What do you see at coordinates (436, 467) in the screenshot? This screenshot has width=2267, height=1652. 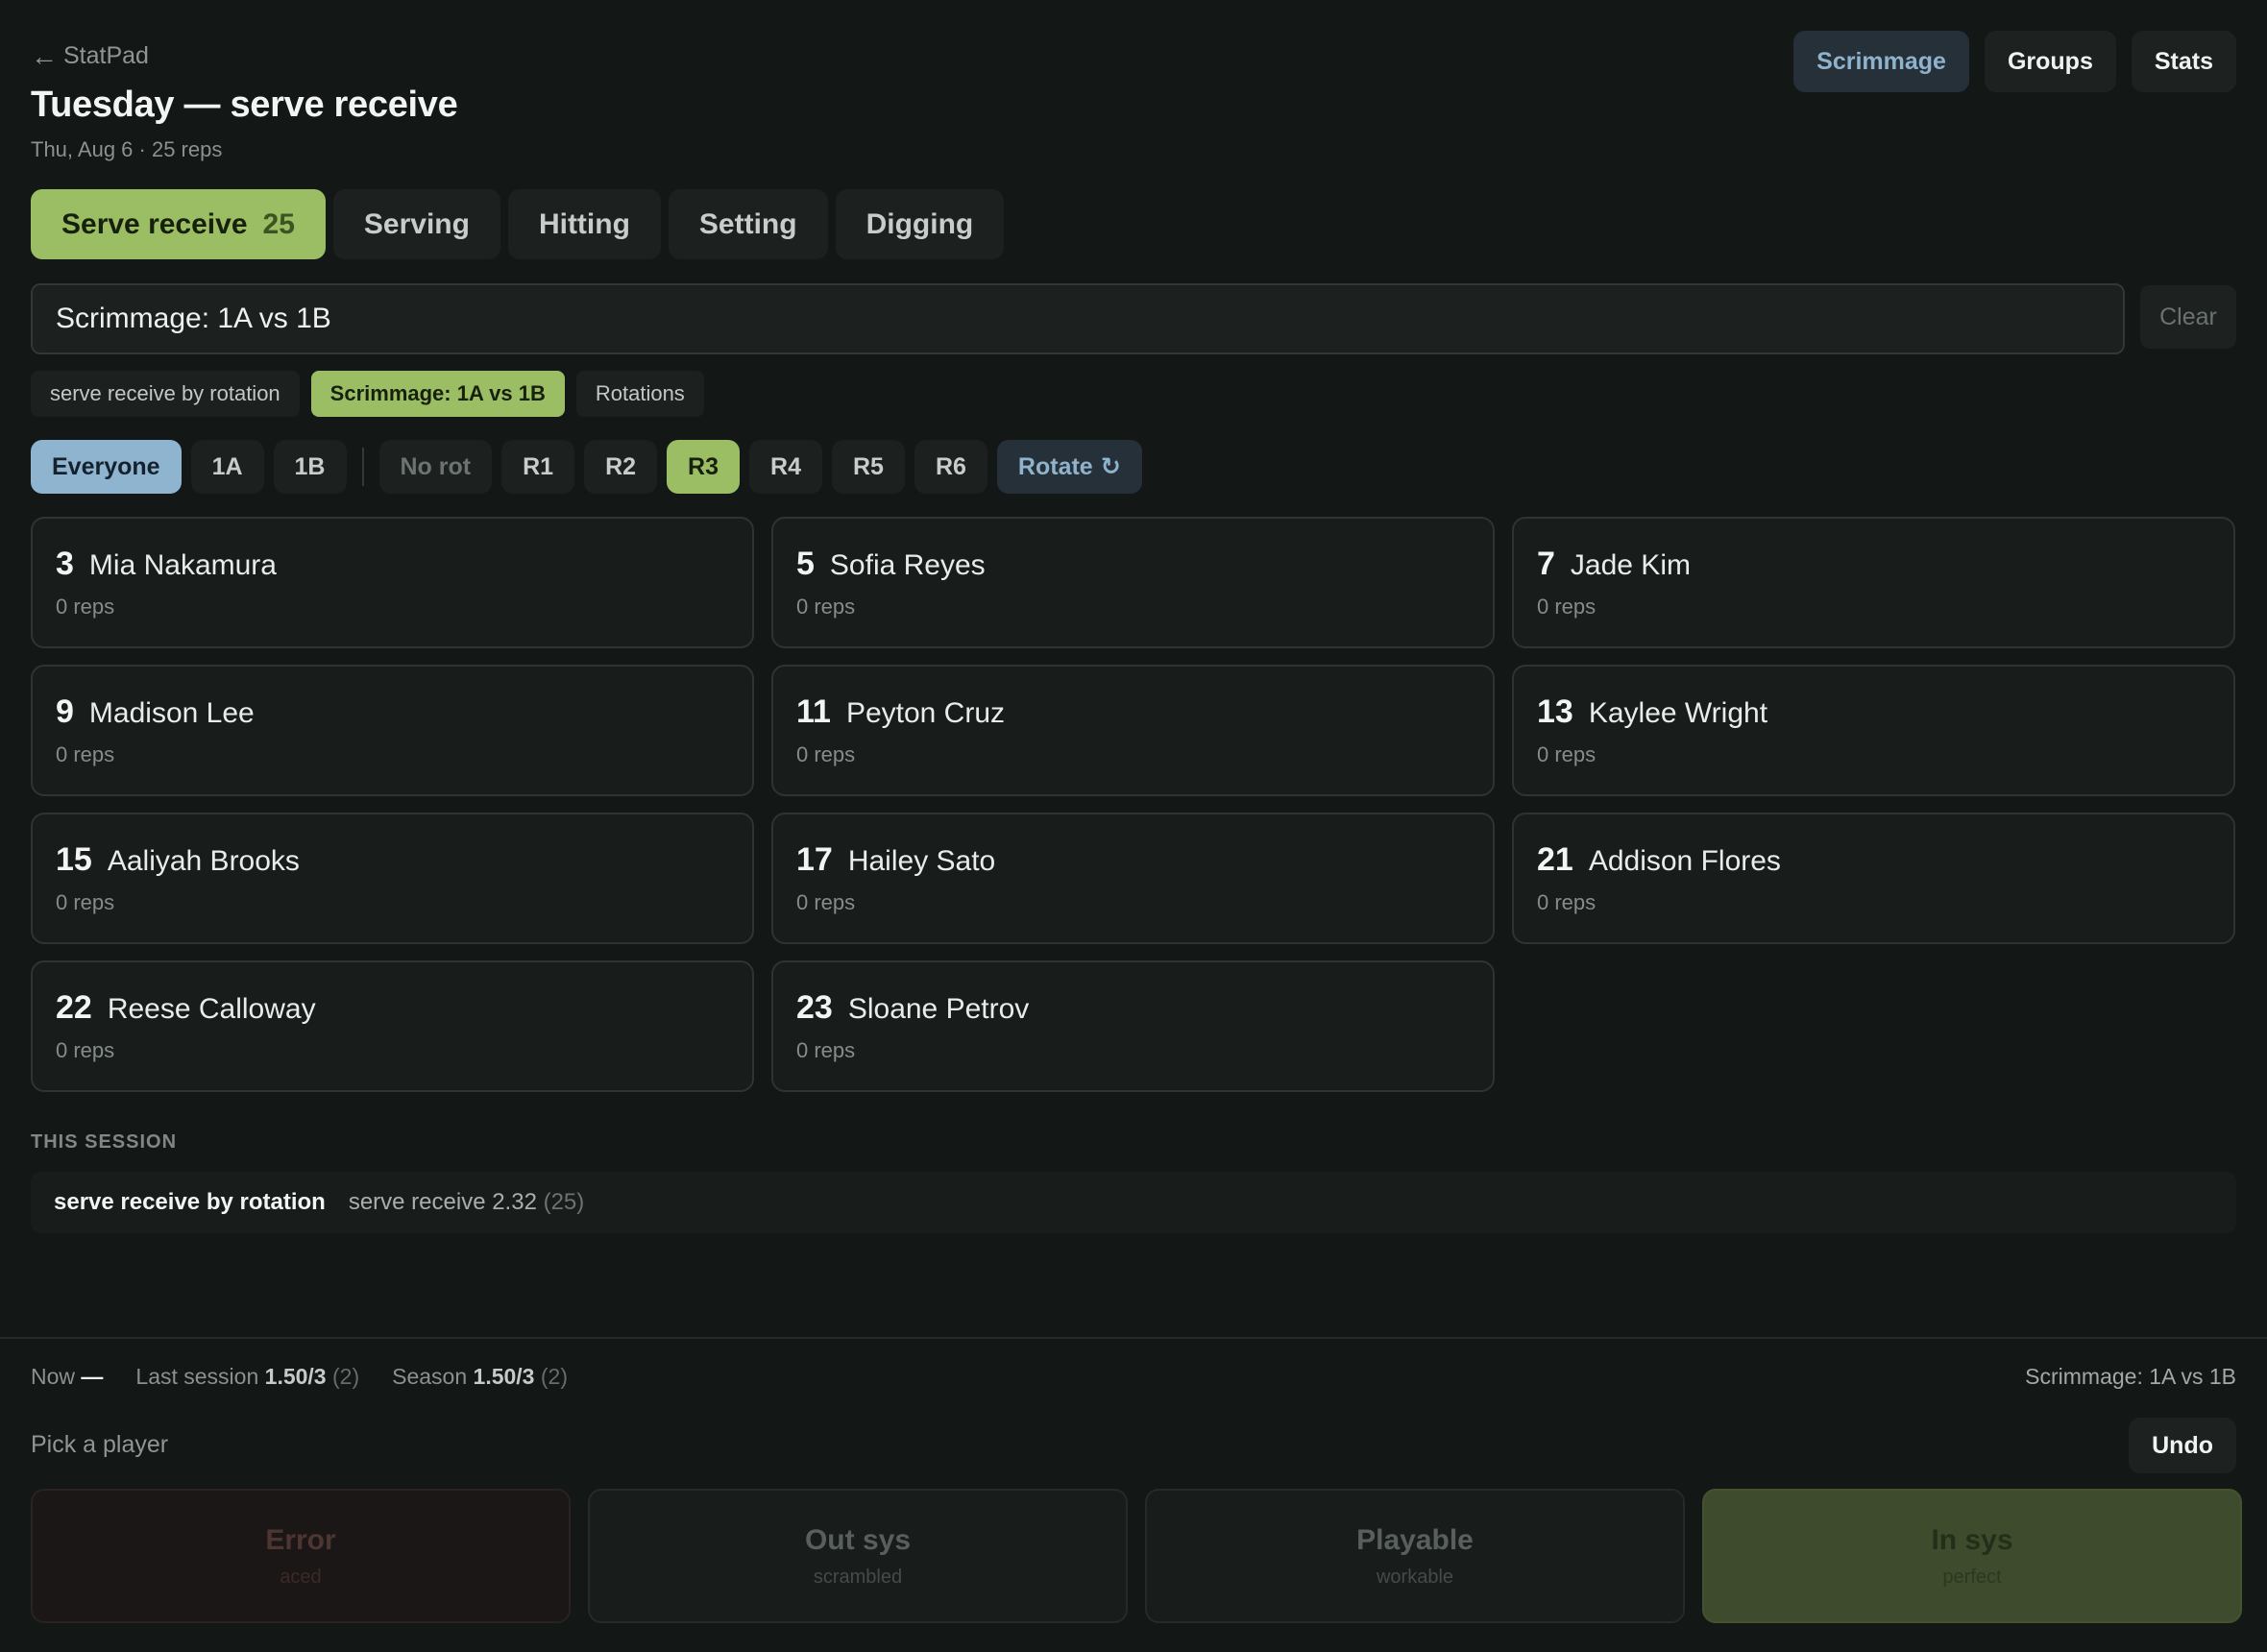 I see `filter-no-rot: No rot` at bounding box center [436, 467].